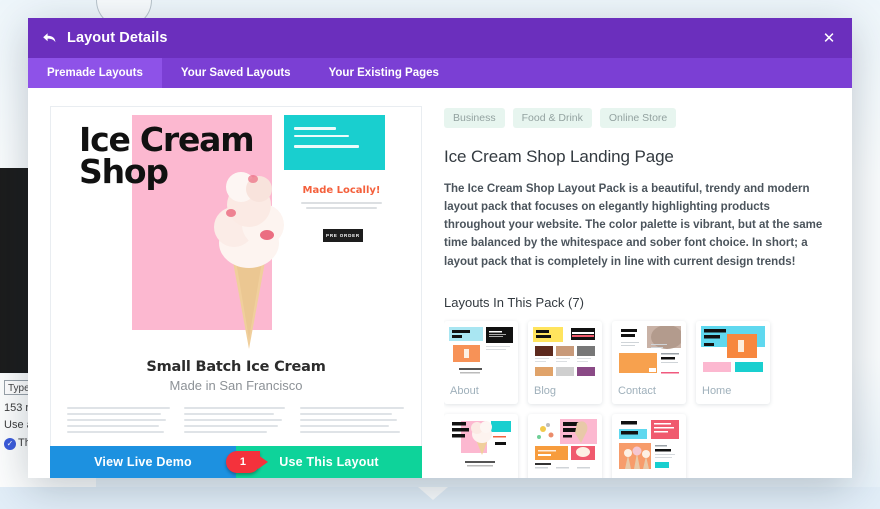  What do you see at coordinates (384, 73) in the screenshot?
I see `tab-your-existing-pages: Your Existing Pages` at bounding box center [384, 73].